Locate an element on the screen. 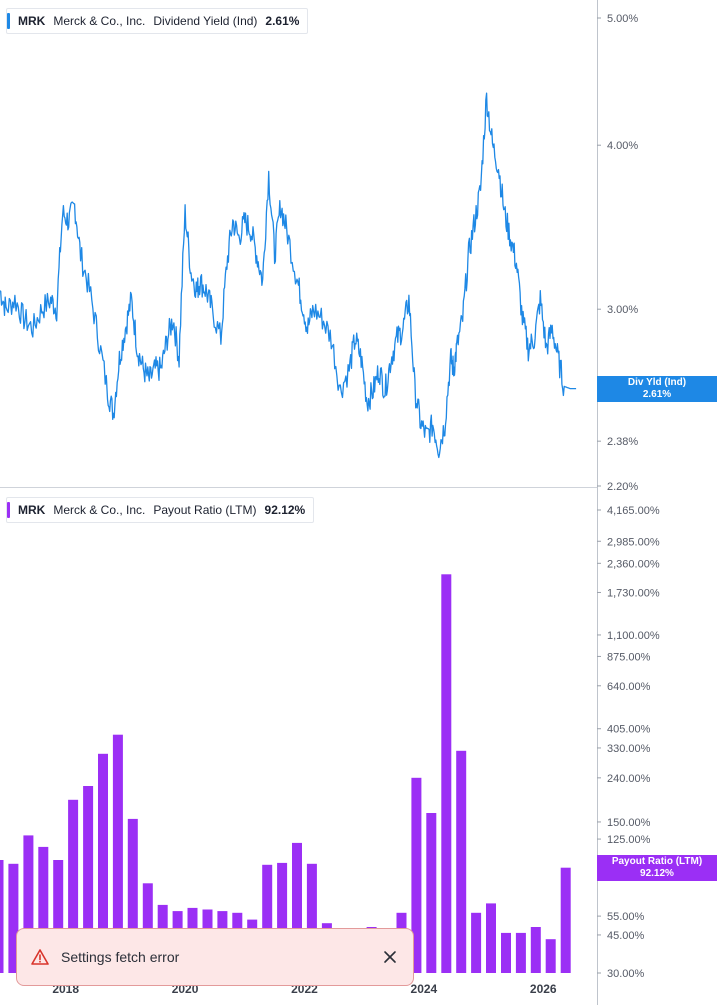  top-y-tick-label: 2.20% is located at coordinates (622, 487).